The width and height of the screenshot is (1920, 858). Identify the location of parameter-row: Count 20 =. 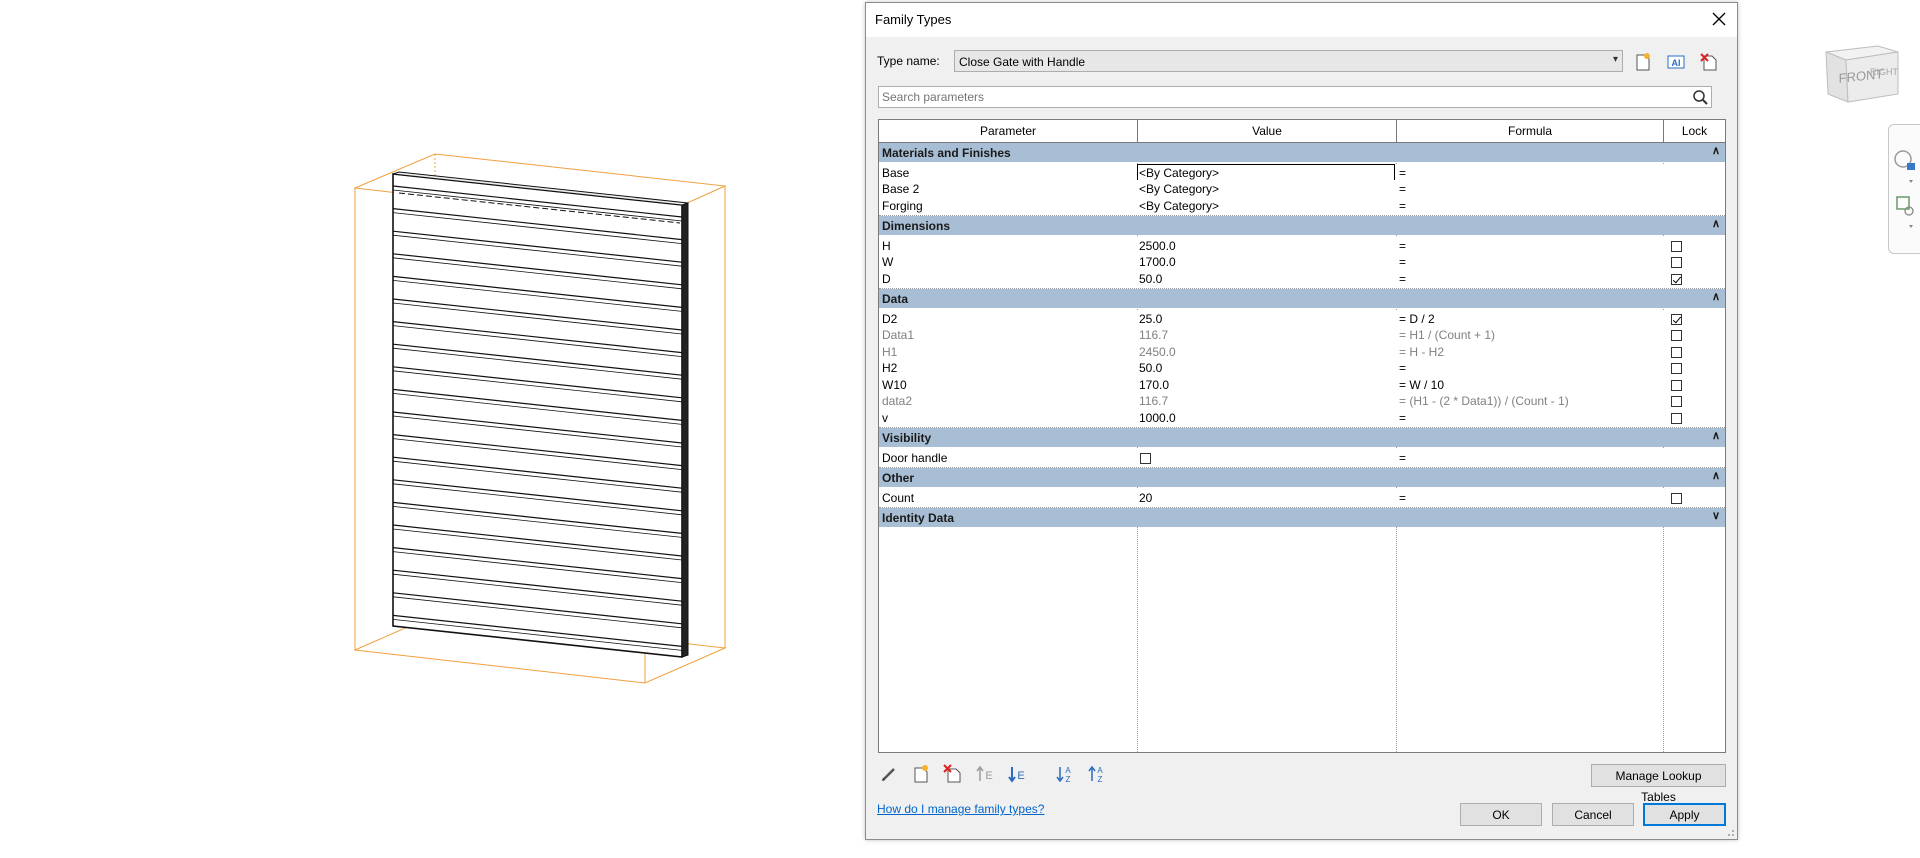
(1302, 498).